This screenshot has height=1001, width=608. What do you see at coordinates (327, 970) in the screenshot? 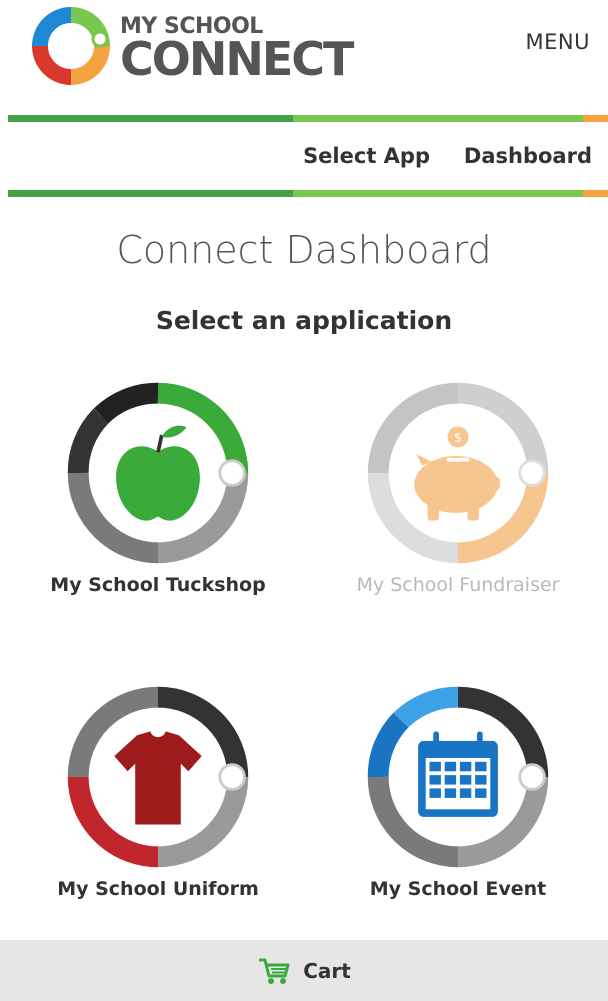
I see `cart-label: Cart` at bounding box center [327, 970].